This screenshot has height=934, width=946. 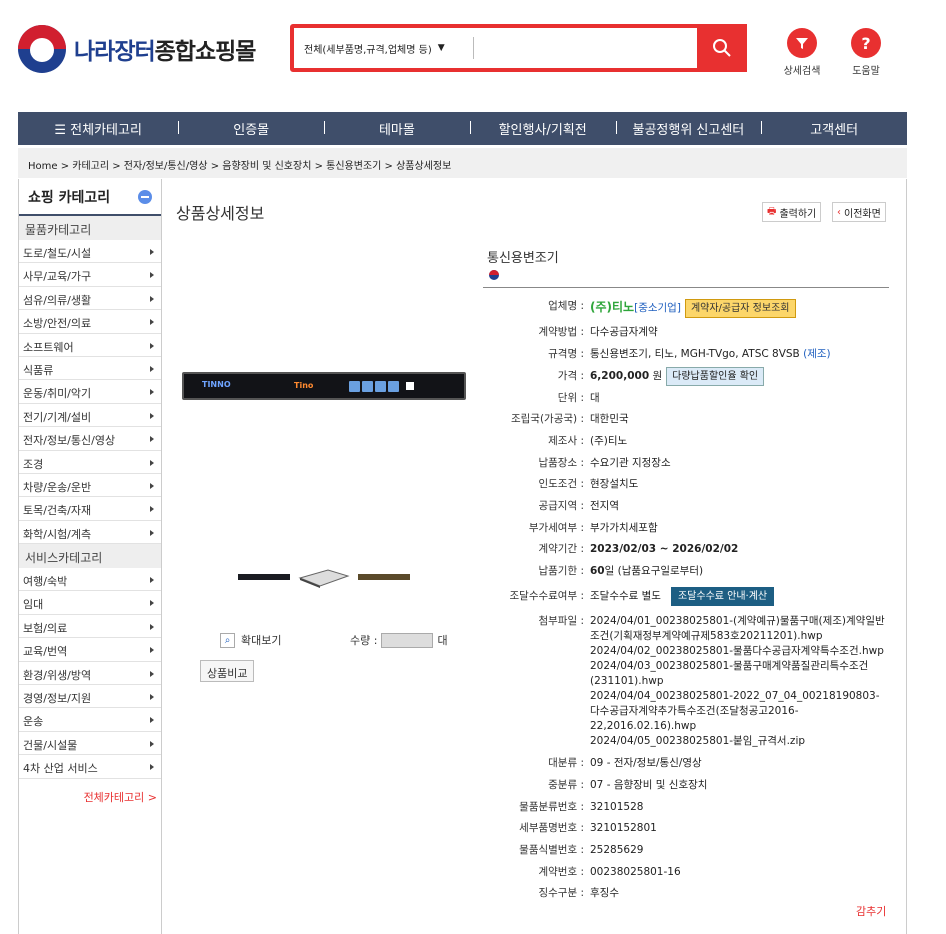 What do you see at coordinates (98, 128) in the screenshot?
I see `nav-all-categories: ☰ 전체카테고리` at bounding box center [98, 128].